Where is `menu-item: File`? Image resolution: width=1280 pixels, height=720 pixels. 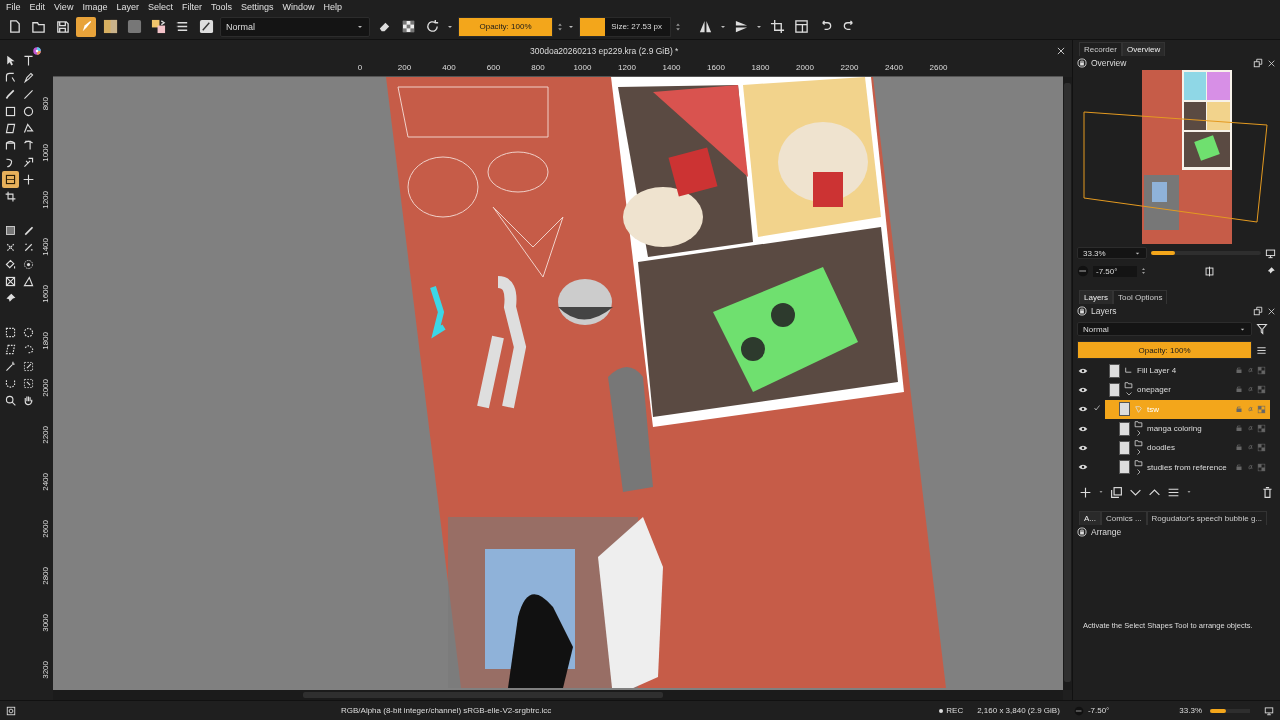
menu-item: File is located at coordinates (13, 7).